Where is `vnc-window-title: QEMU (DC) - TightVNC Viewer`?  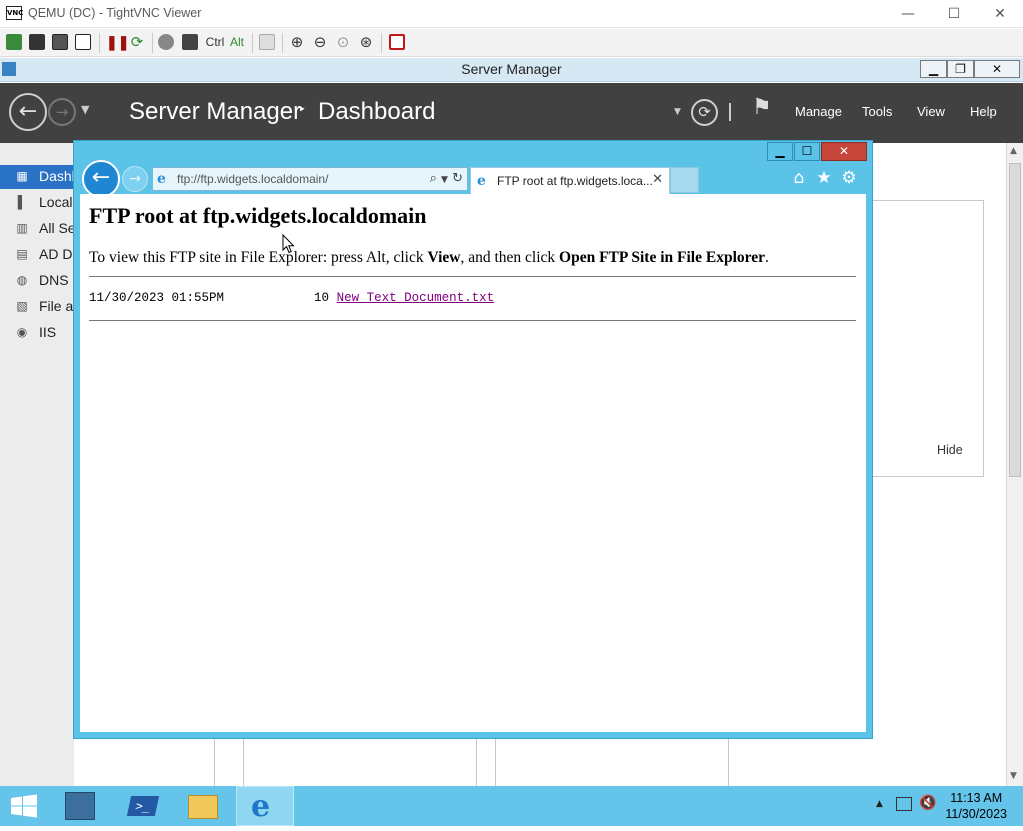
vnc-window-title: QEMU (DC) - TightVNC Viewer is located at coordinates (115, 13).